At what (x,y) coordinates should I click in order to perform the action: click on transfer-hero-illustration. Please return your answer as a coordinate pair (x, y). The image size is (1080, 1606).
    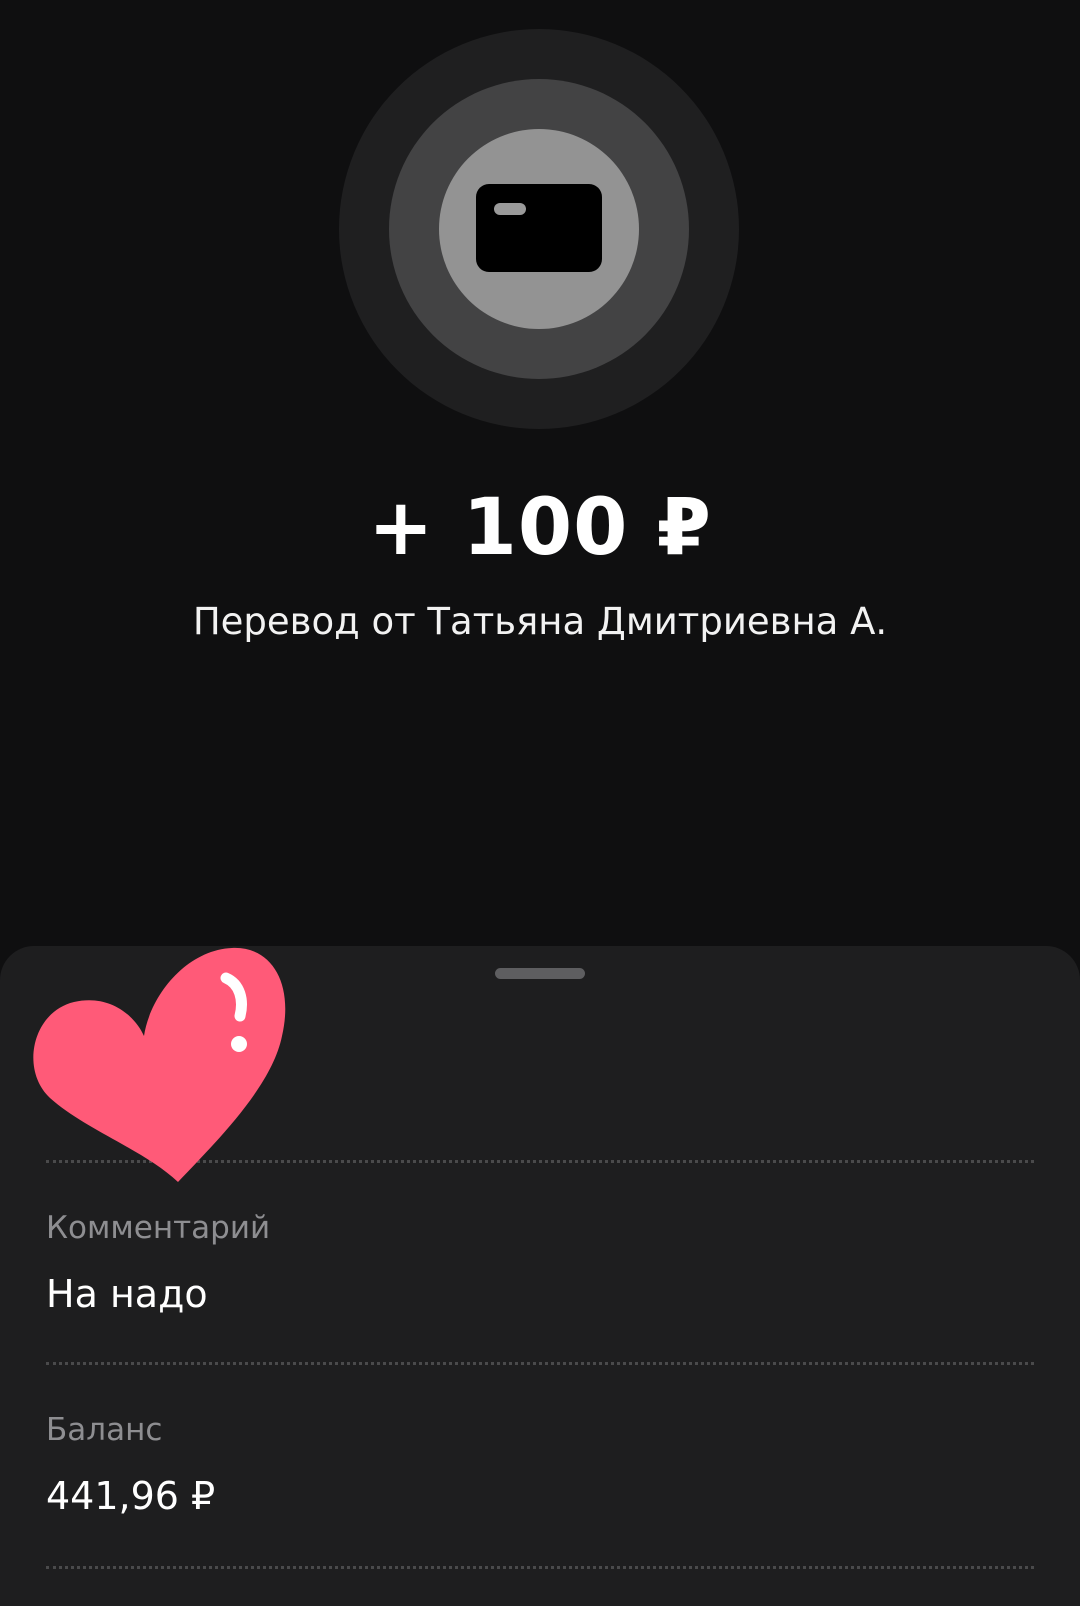
    Looking at the image, I should click on (539, 229).